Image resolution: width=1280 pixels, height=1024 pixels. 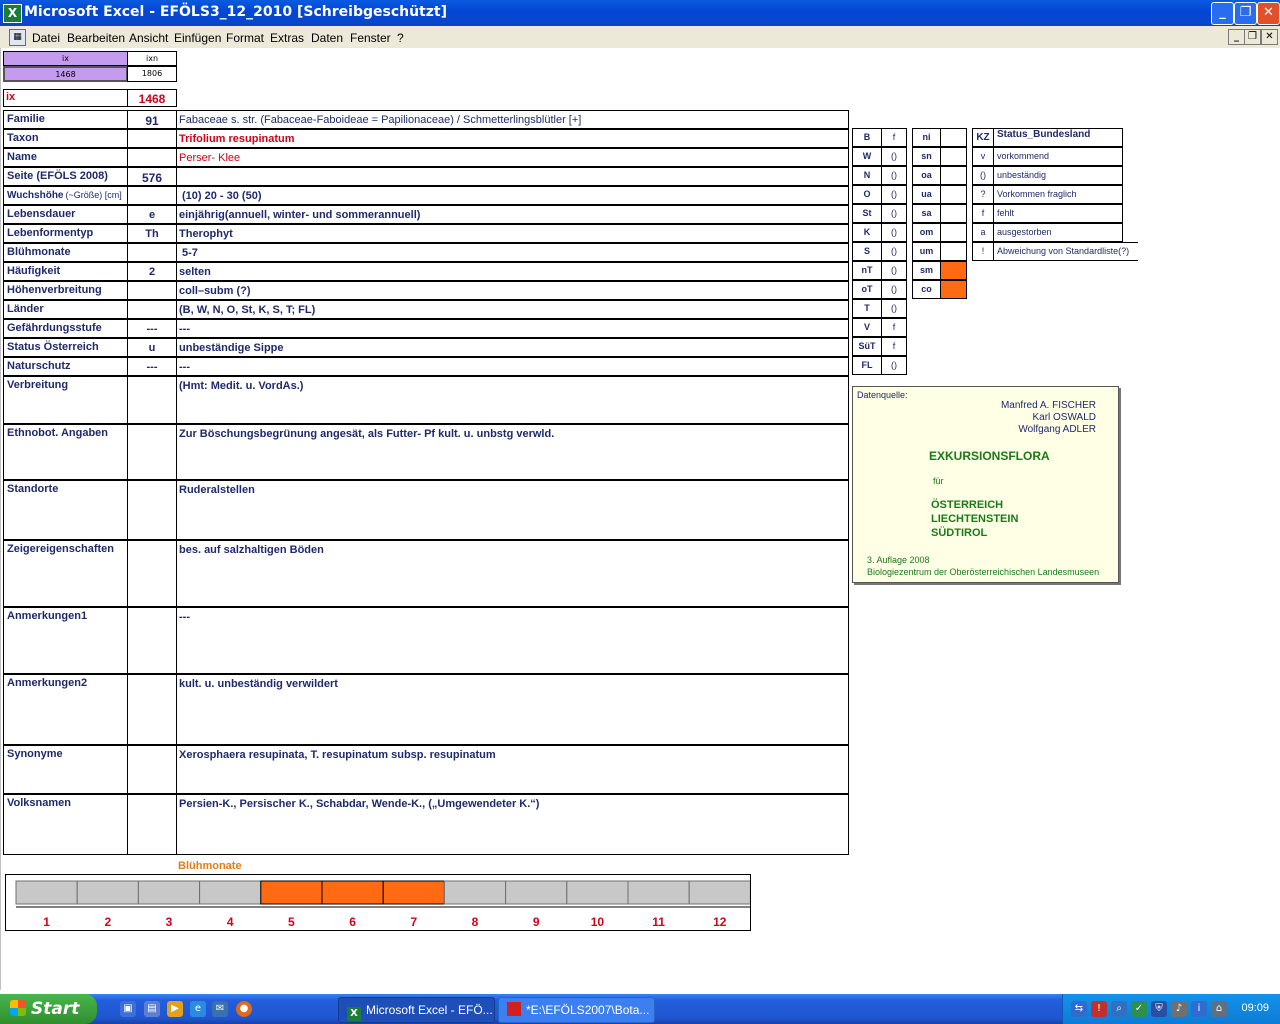 I want to click on height-zone-code: um, so click(x=926, y=251).